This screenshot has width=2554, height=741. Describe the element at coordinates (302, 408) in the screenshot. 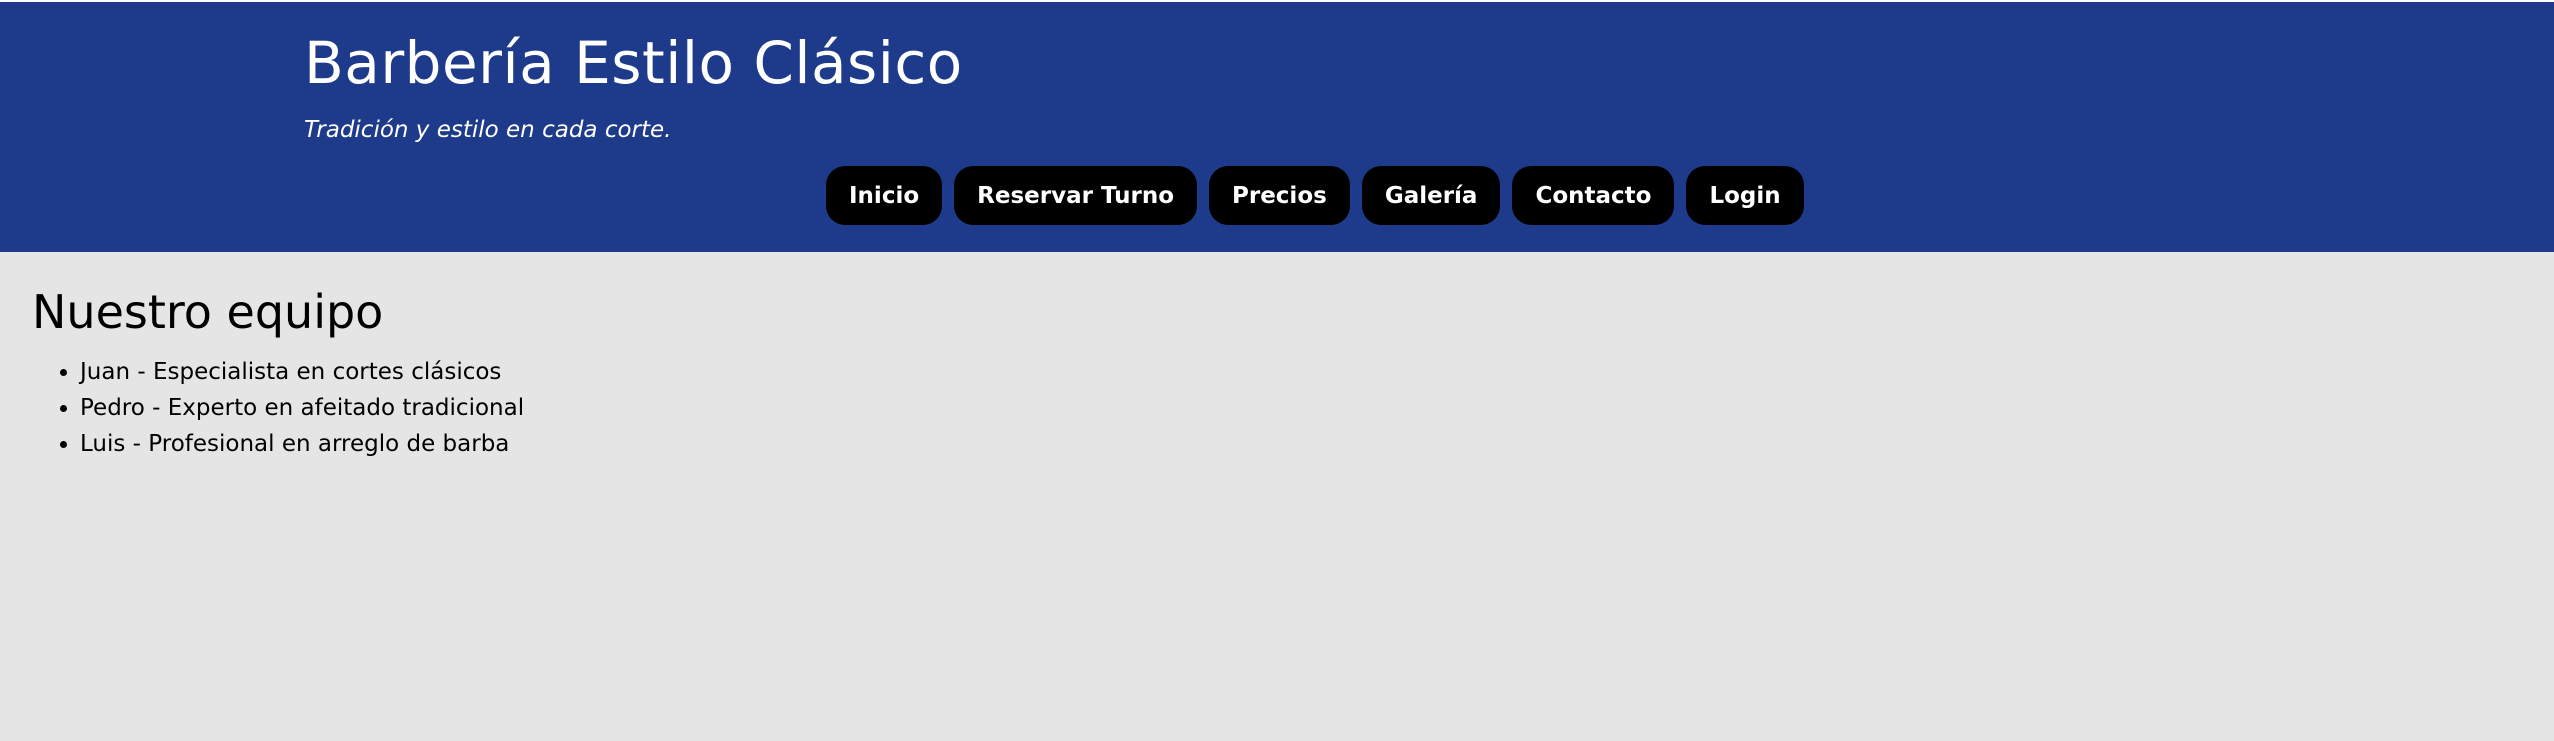

I see `team-member-item: Pedro - Experto en afeitado tradicional` at that location.